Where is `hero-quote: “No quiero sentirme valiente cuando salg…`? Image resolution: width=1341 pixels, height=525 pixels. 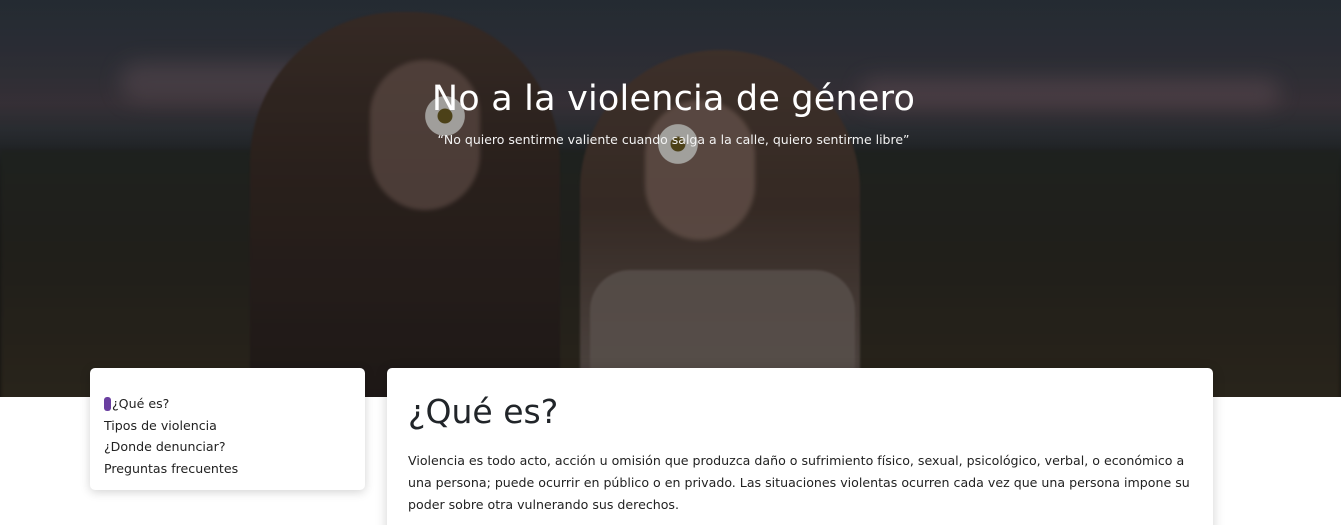 hero-quote: “No quiero sentirme valiente cuando salg… is located at coordinates (673, 139).